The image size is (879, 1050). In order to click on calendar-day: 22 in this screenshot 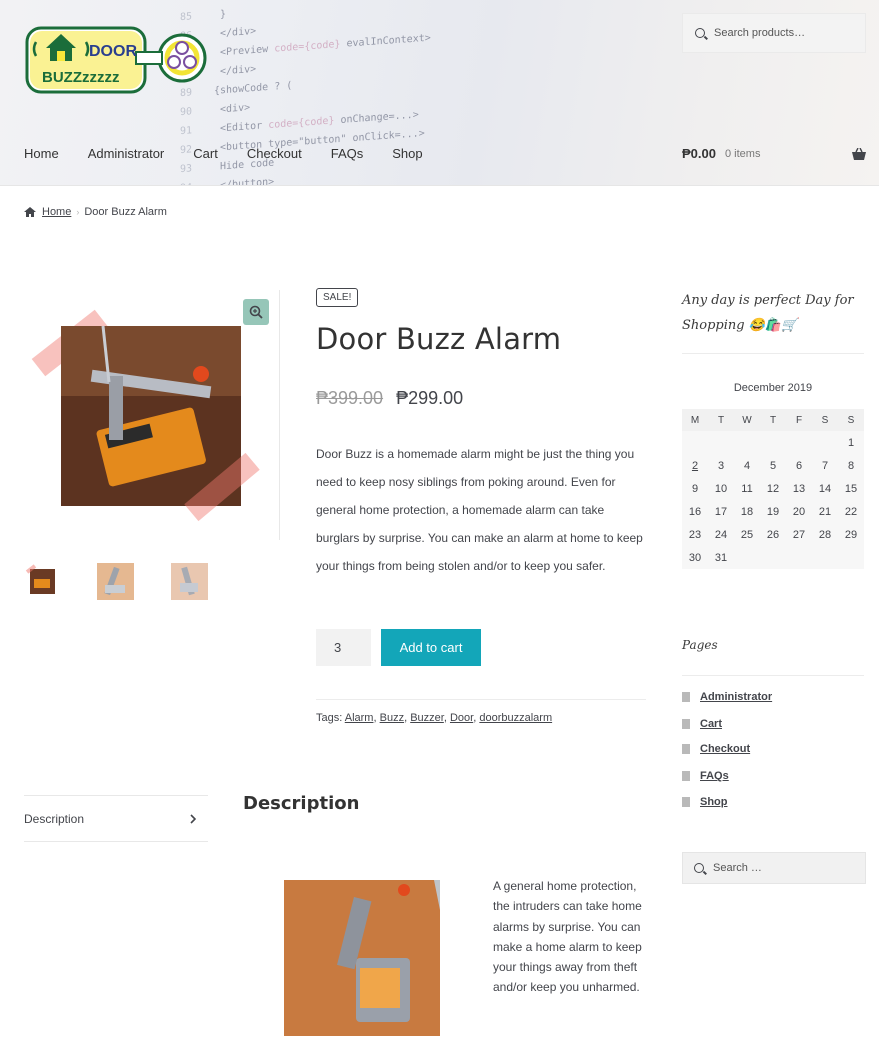, I will do `click(851, 511)`.